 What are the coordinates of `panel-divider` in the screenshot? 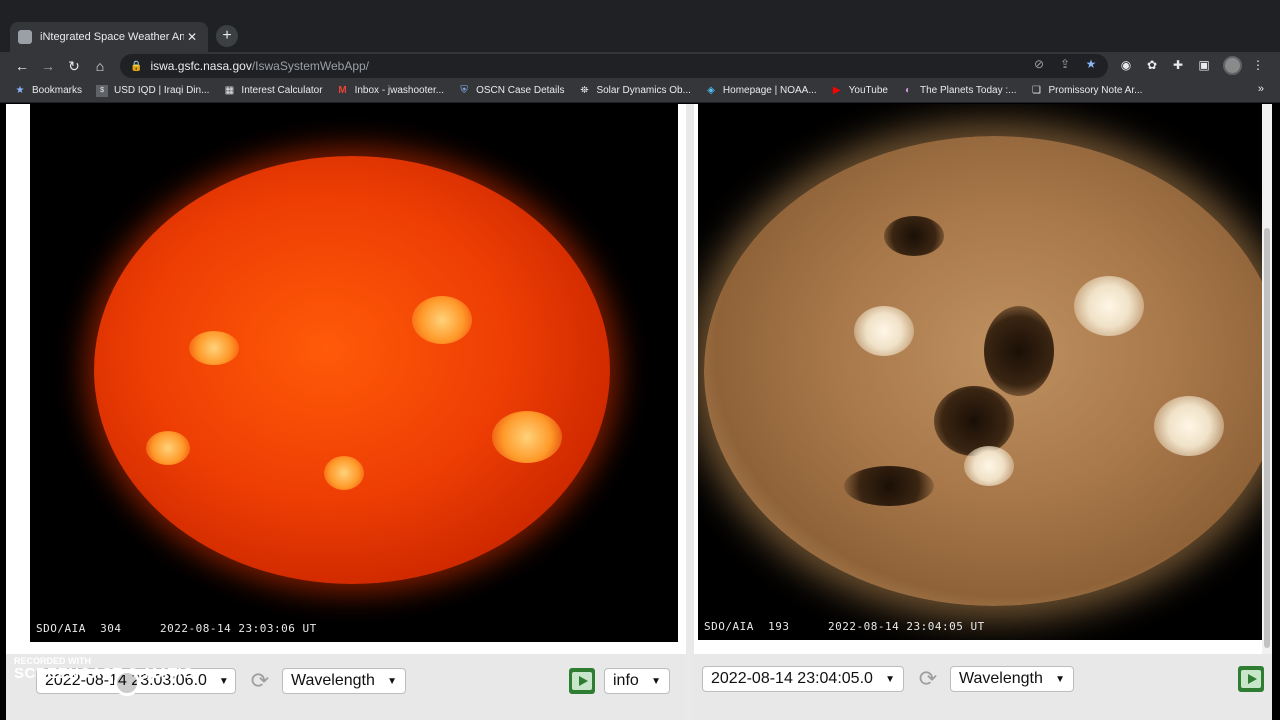 It's located at (690, 412).